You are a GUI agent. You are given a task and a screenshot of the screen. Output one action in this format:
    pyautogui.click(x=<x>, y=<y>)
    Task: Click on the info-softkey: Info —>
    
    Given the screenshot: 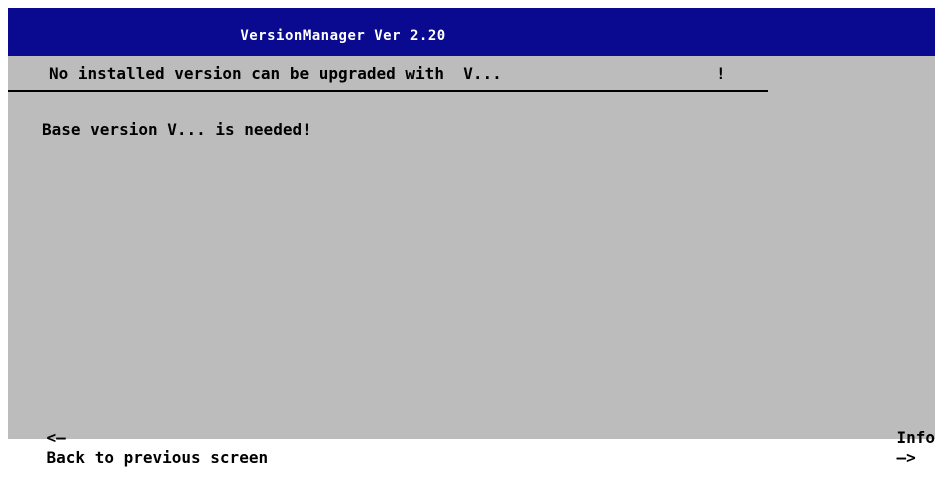 What is the action you would take?
    pyautogui.click(x=896, y=448)
    